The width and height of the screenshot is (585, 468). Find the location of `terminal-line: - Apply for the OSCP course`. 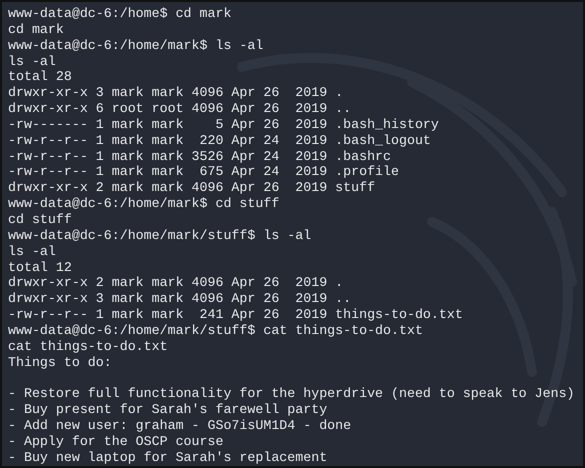

terminal-line: - Apply for the OSCP course is located at coordinates (116, 442).